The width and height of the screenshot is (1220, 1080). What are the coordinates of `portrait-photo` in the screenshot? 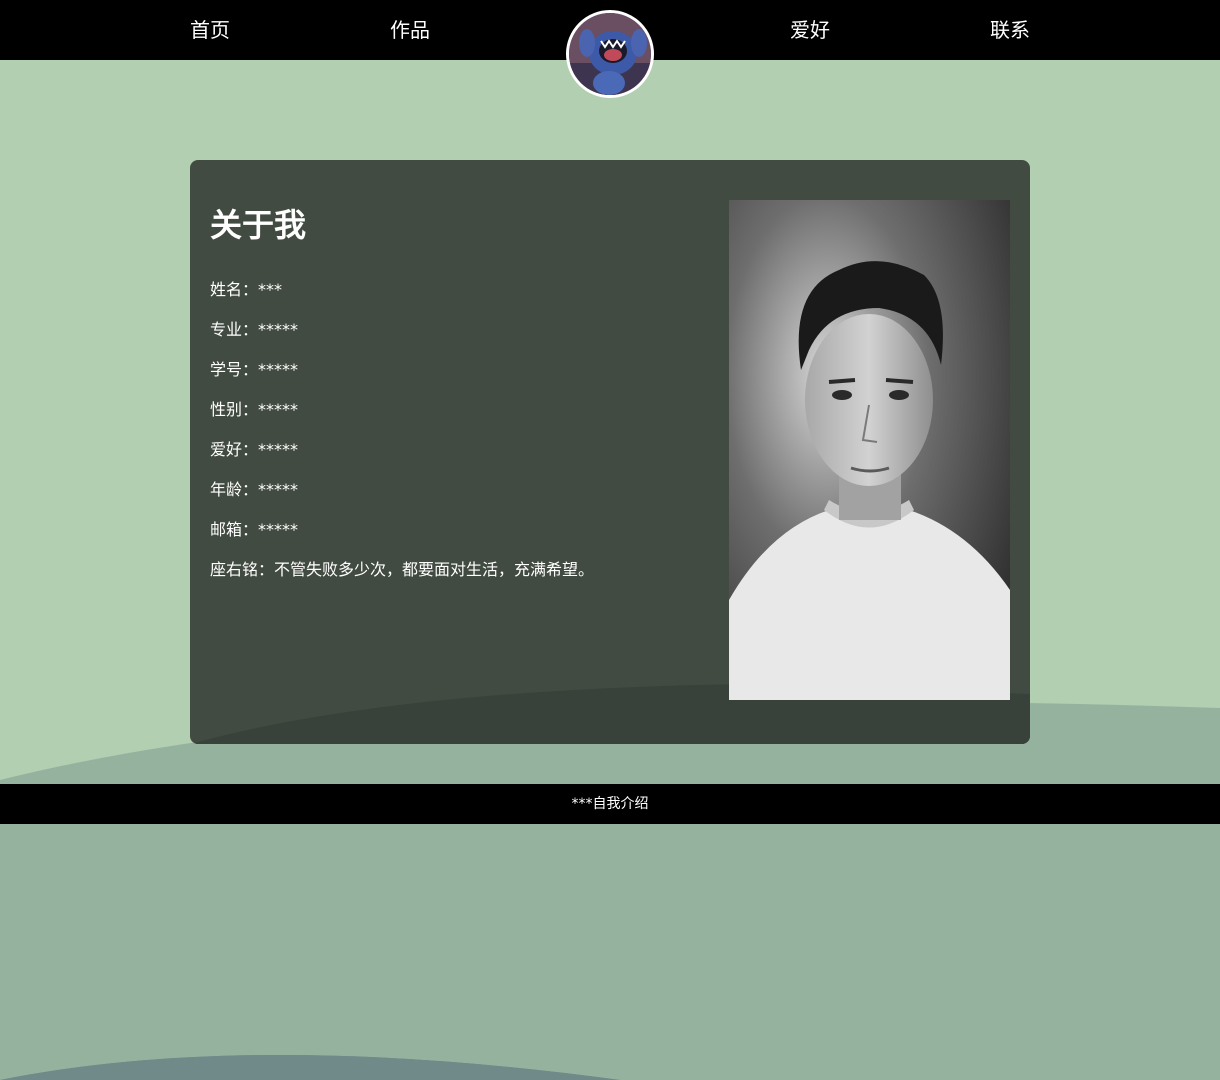 It's located at (869, 450).